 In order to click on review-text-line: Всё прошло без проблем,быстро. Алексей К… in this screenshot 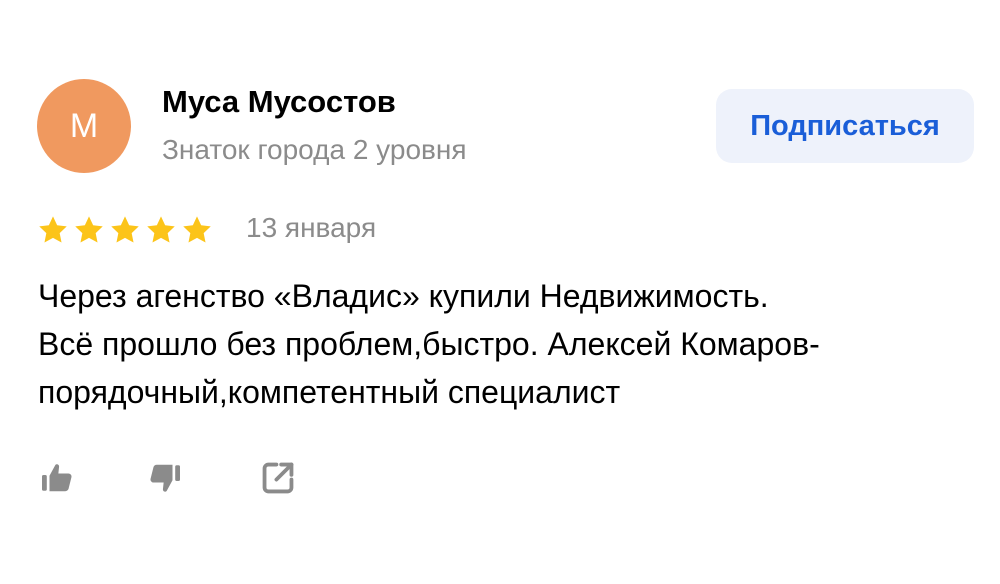, I will do `click(429, 344)`.